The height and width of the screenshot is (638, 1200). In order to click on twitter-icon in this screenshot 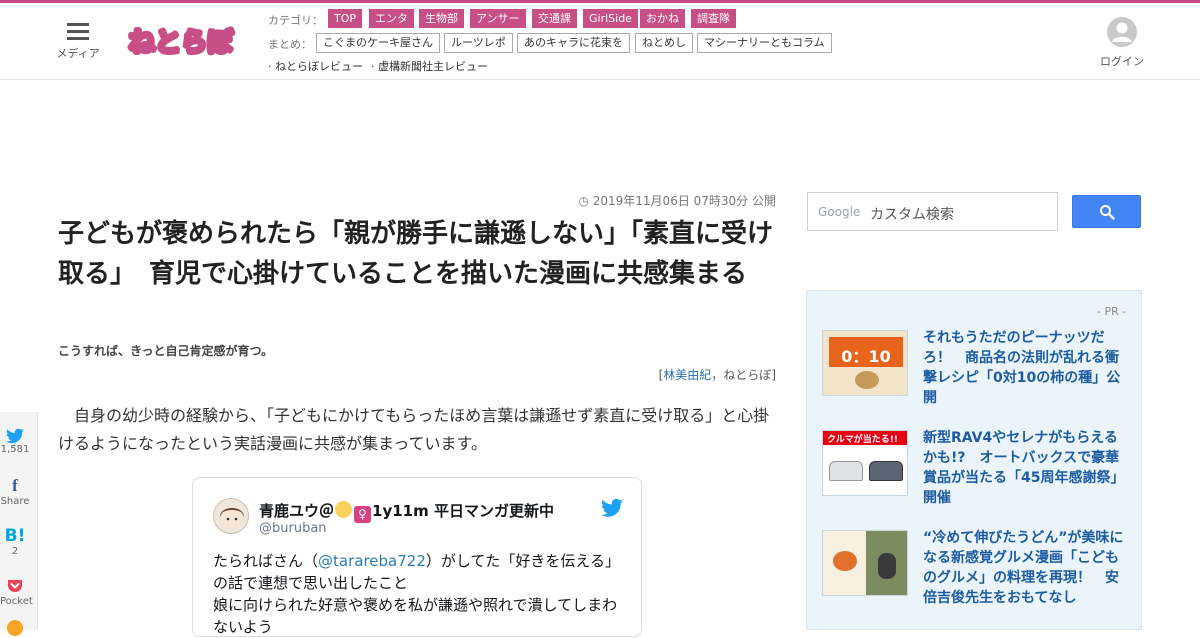, I will do `click(15, 436)`.